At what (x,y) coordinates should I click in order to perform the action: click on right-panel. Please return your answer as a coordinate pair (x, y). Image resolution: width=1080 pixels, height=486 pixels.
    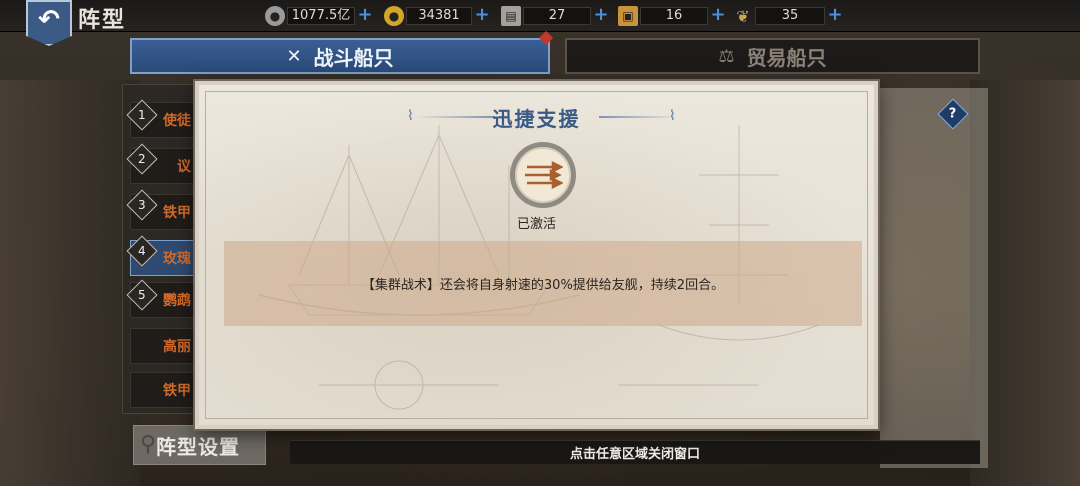
    Looking at the image, I should click on (934, 278).